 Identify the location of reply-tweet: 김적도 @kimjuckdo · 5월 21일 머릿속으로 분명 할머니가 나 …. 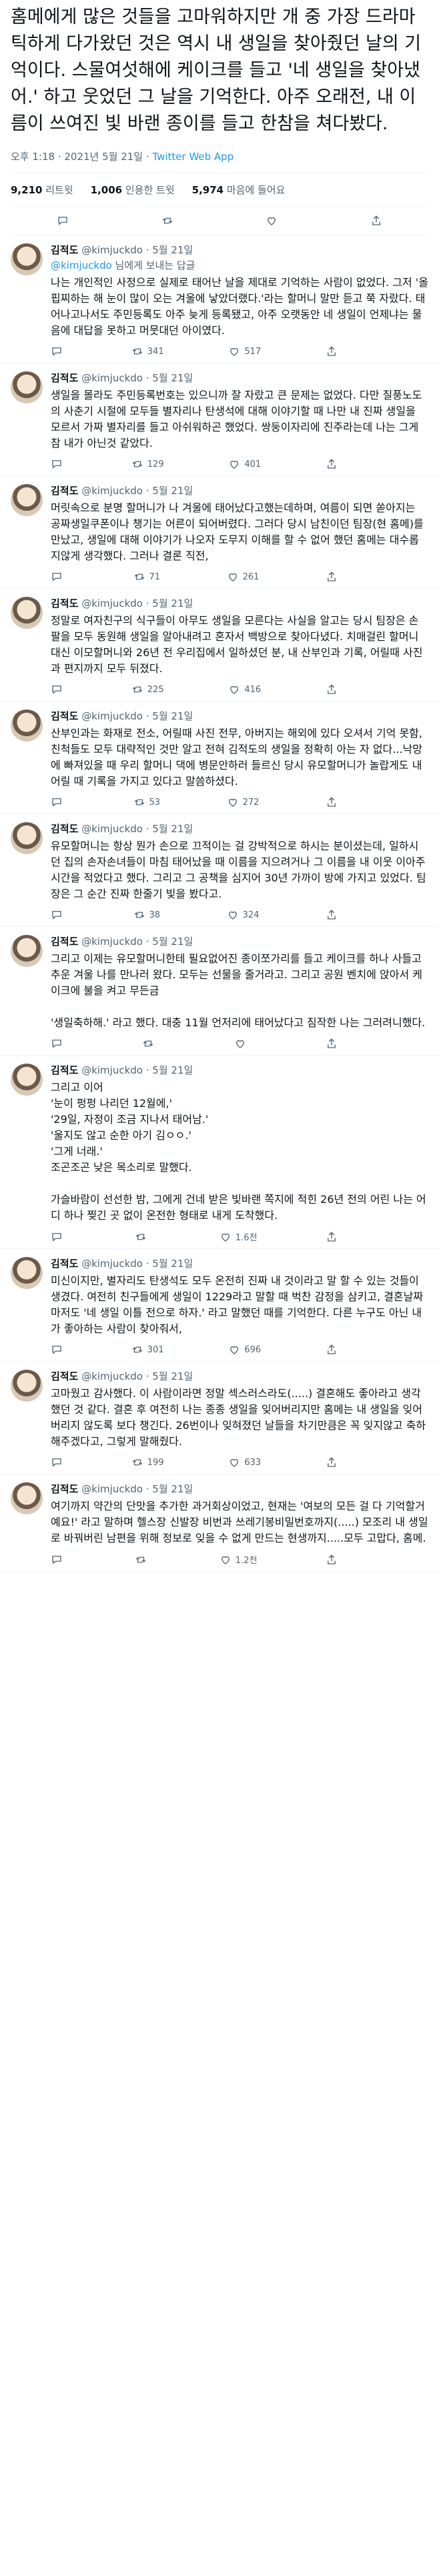
(220, 532).